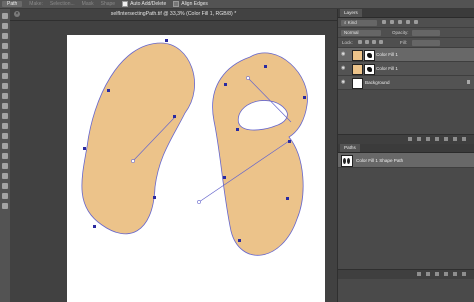  What do you see at coordinates (5, 136) in the screenshot?
I see `blur-tool-icon` at bounding box center [5, 136].